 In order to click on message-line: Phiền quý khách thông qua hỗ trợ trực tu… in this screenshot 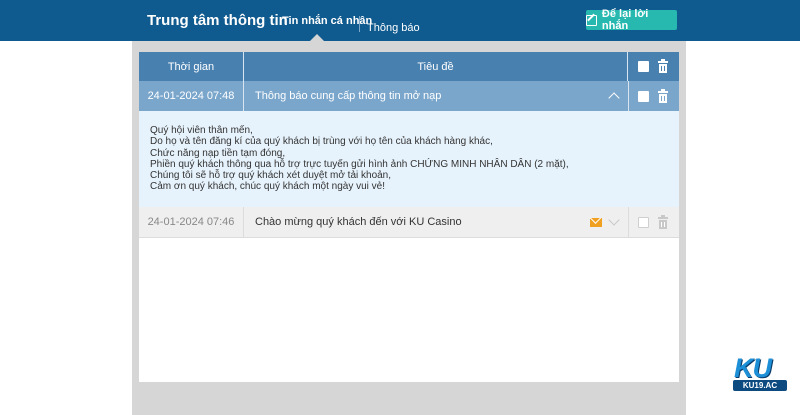, I will do `click(359, 164)`.